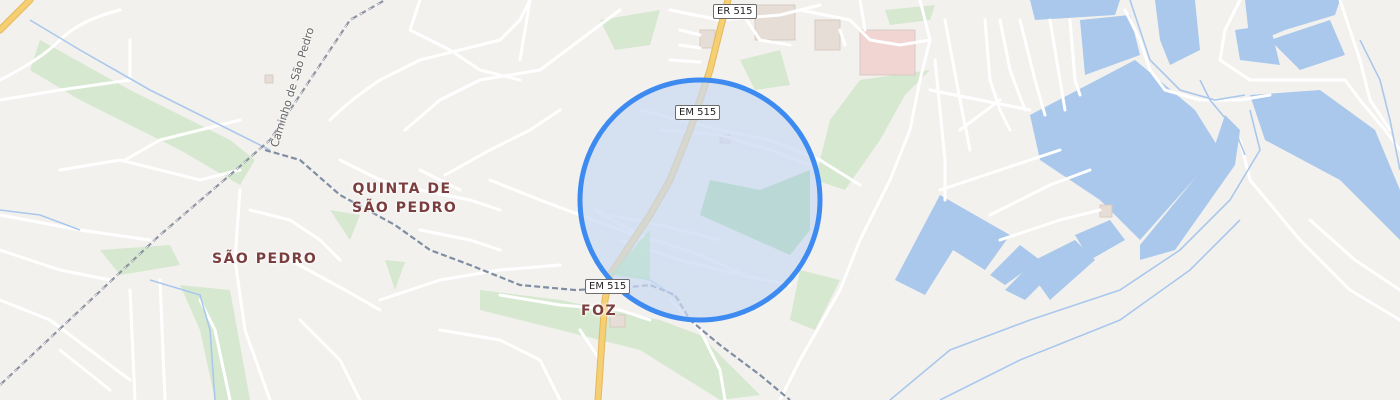  I want to click on place-label-line2: SÃO PEDRO, so click(405, 208).